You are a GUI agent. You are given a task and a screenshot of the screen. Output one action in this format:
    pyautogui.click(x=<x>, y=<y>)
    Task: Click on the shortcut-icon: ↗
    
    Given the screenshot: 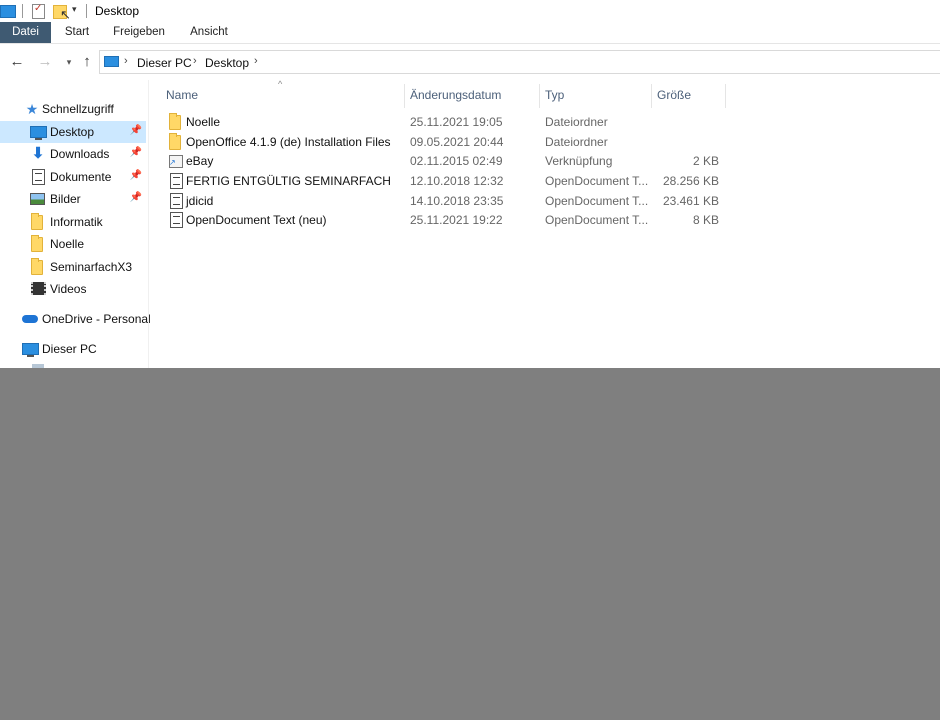 What is the action you would take?
    pyautogui.click(x=176, y=161)
    